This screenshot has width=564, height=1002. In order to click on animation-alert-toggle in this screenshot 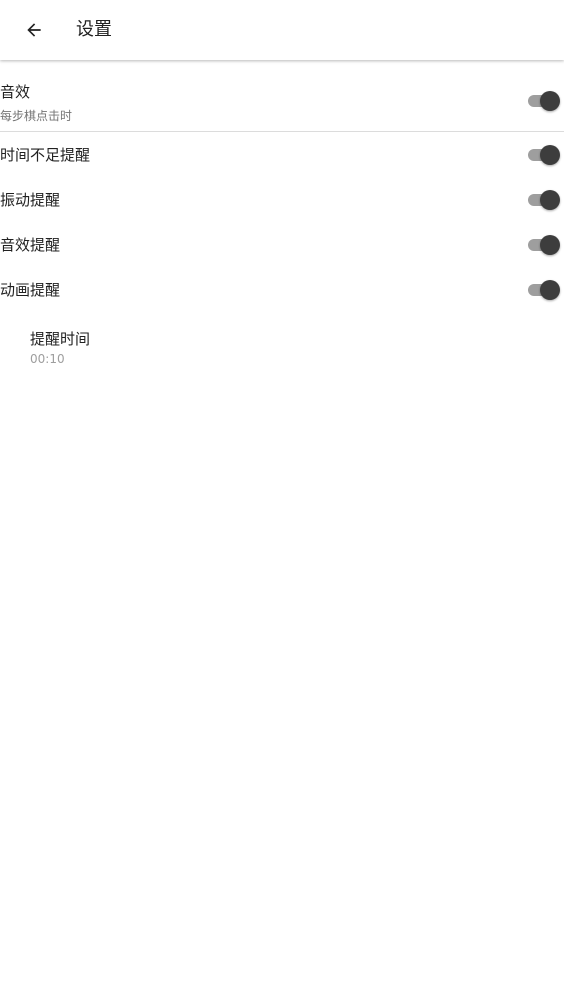, I will do `click(544, 290)`.